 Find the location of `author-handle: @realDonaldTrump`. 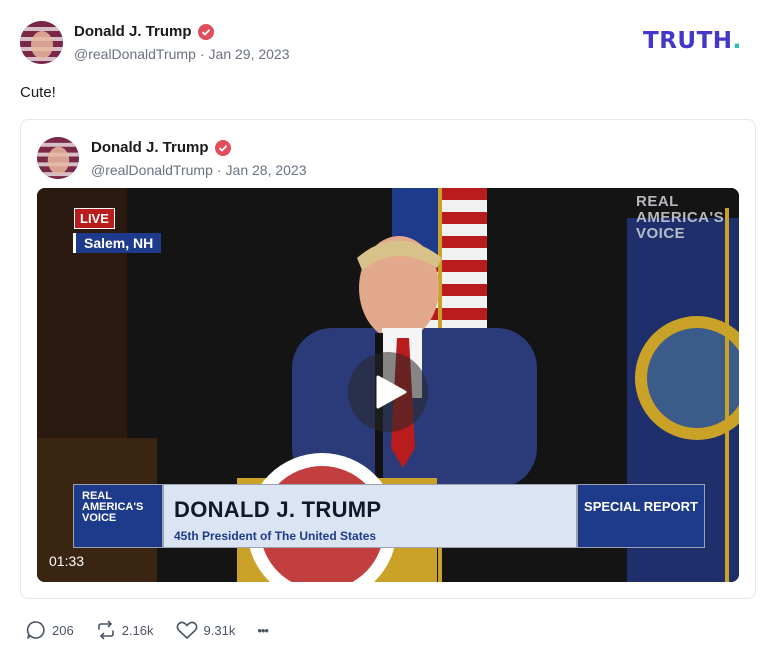

author-handle: @realDonaldTrump is located at coordinates (135, 54).